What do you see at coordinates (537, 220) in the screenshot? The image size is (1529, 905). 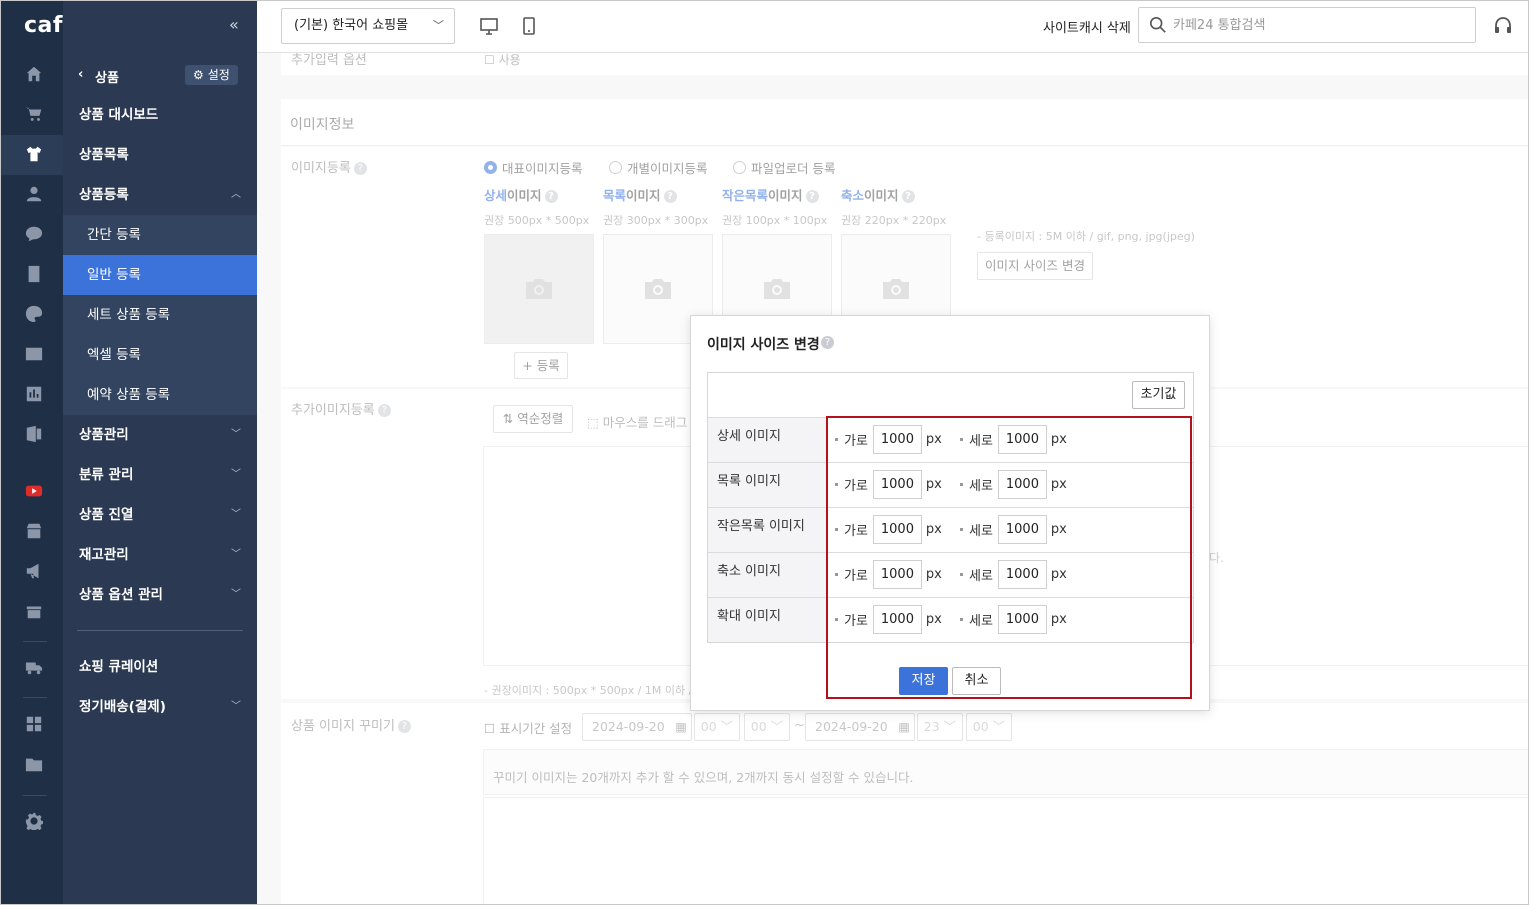 I see `detail-rec-size: 권장 500px * 500px` at bounding box center [537, 220].